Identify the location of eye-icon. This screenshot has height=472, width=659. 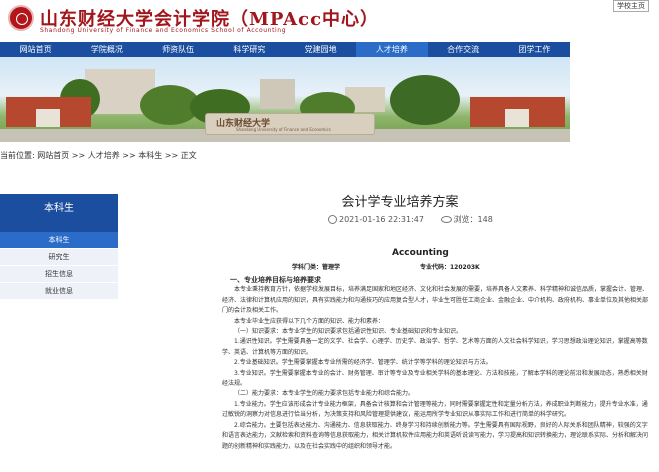
(446, 219).